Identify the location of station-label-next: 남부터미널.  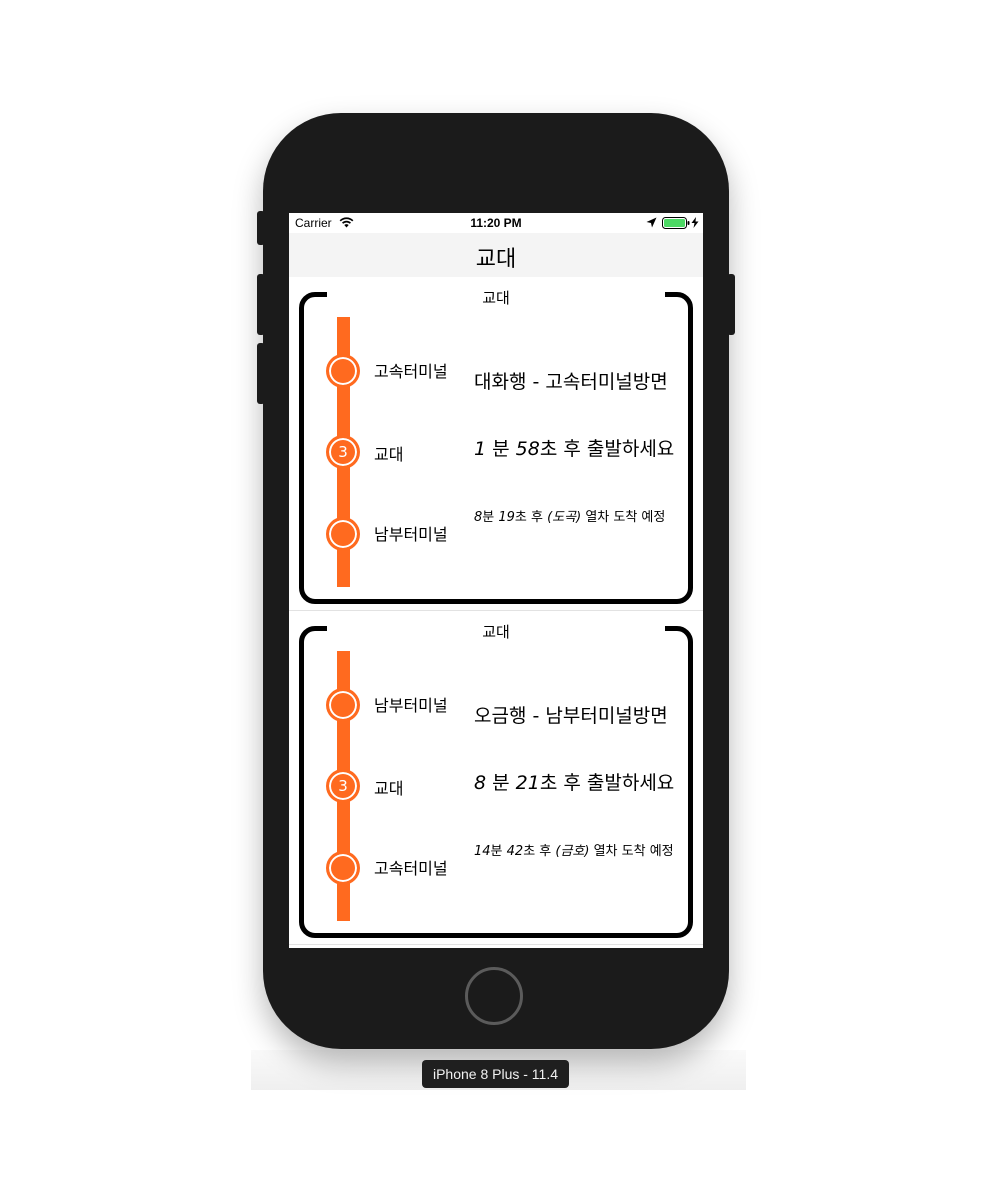
(411, 534).